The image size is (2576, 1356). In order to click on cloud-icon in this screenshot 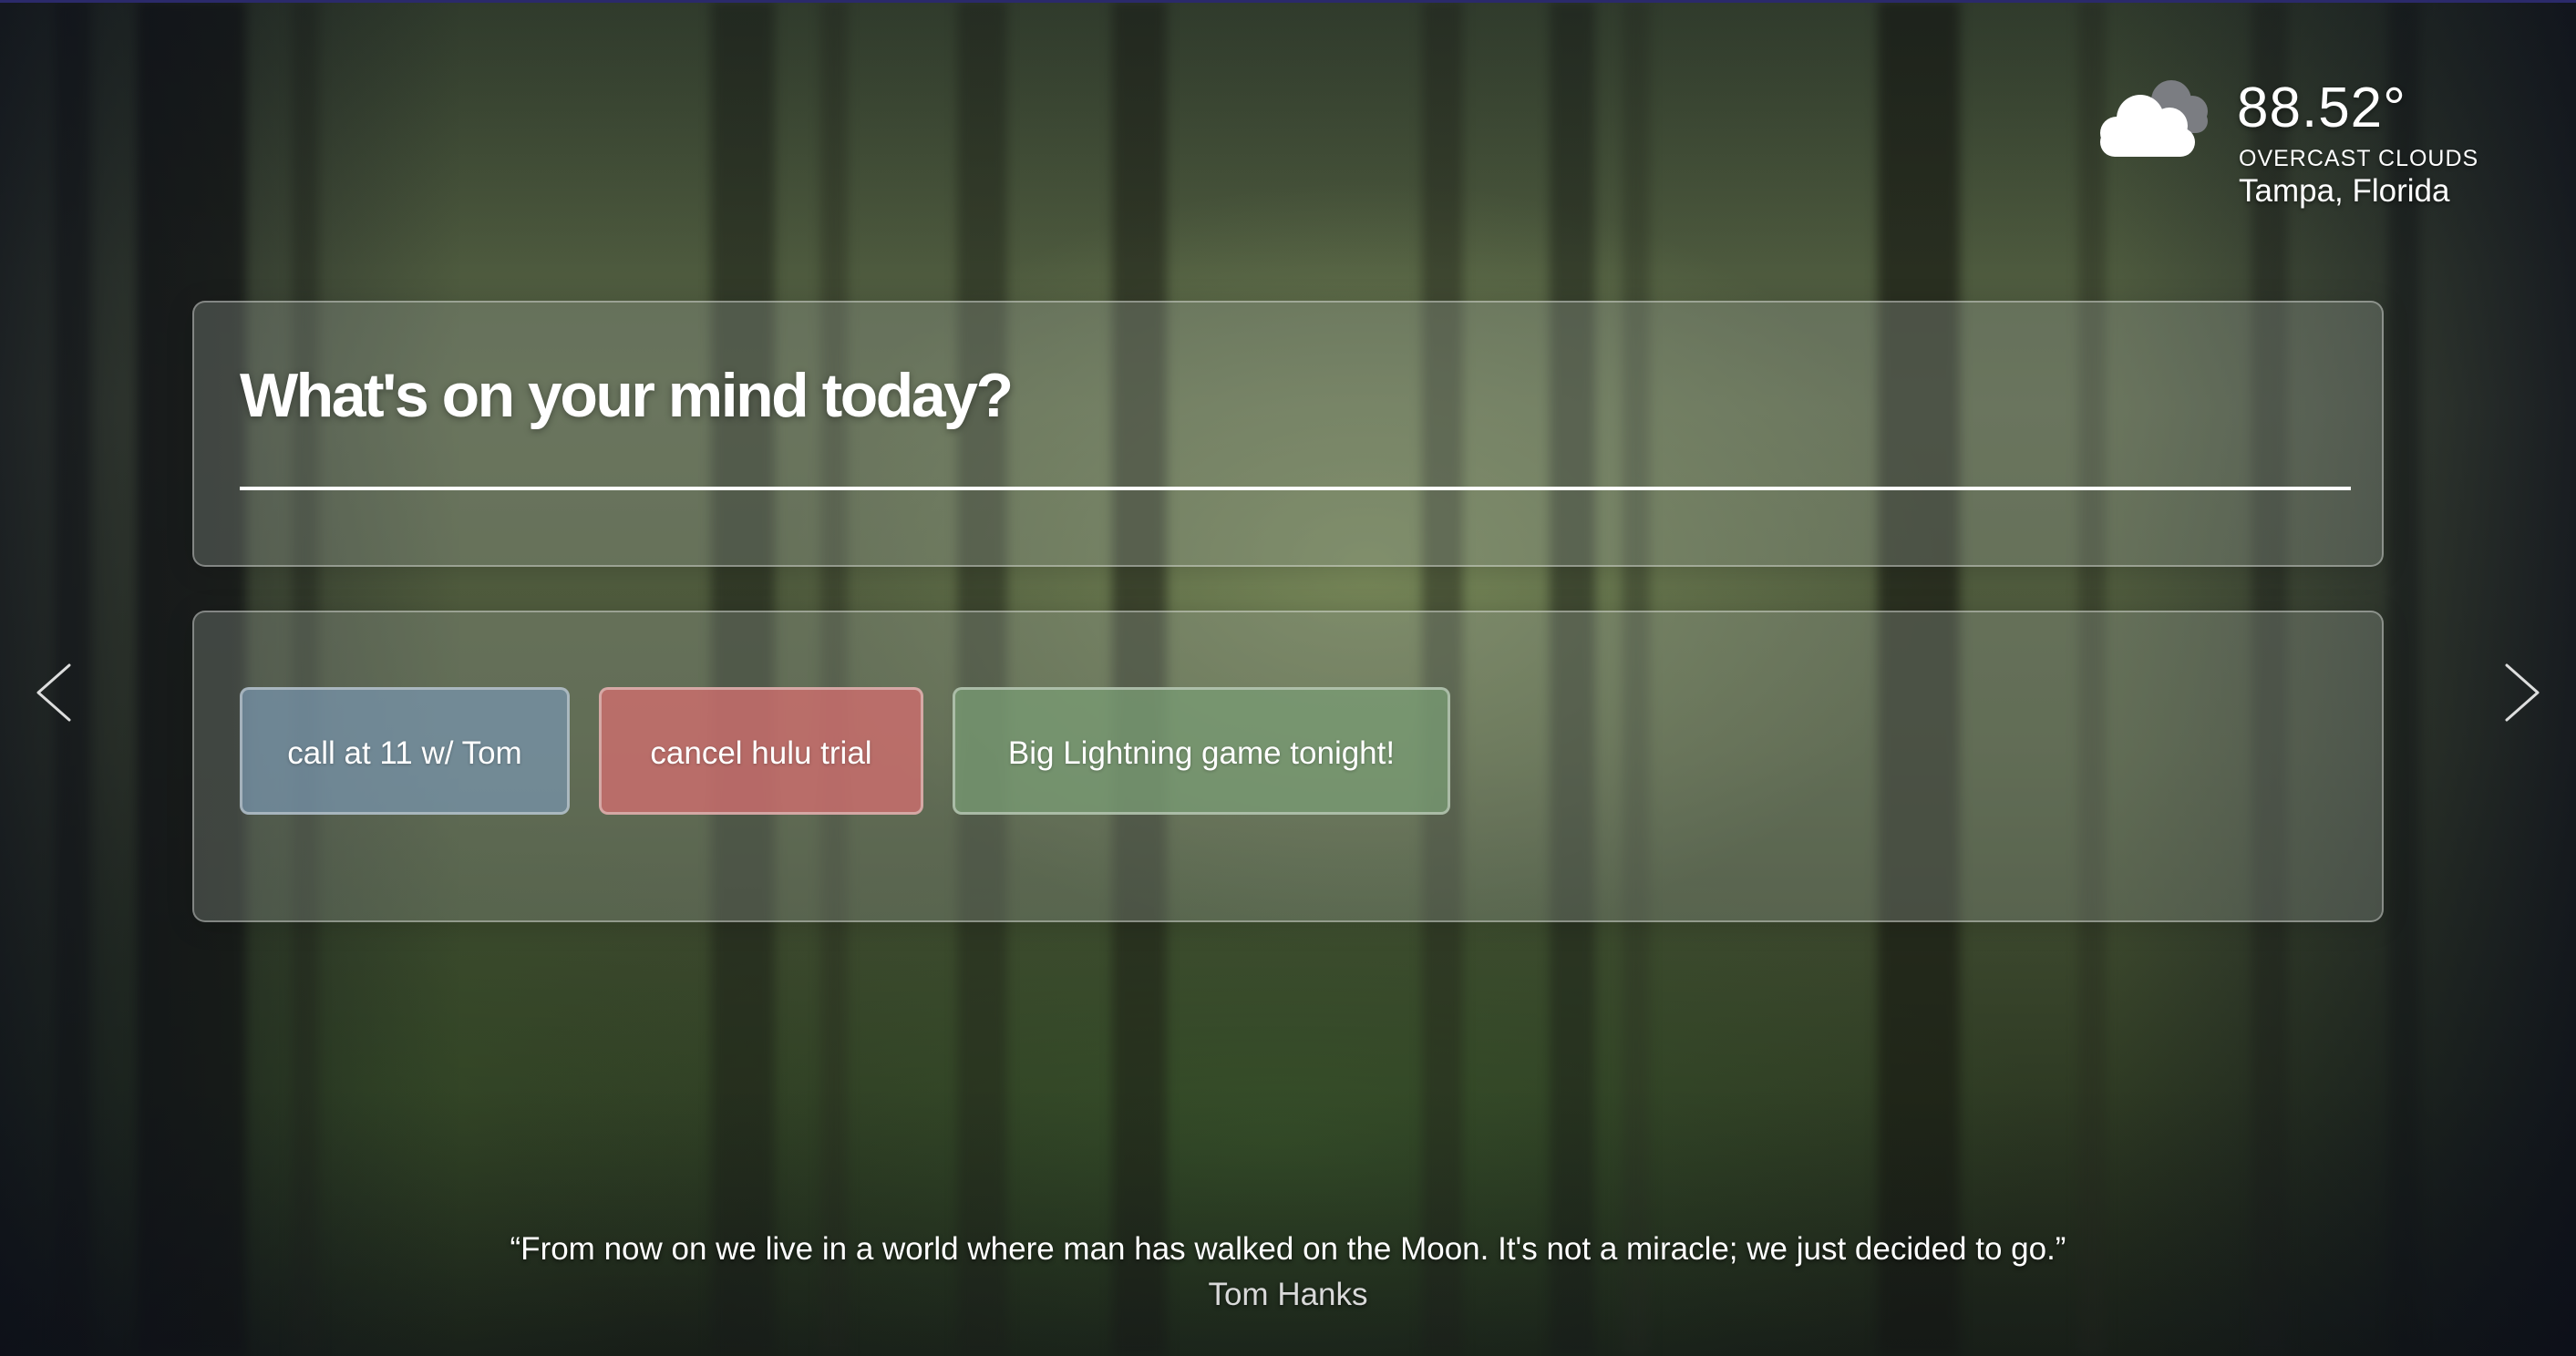, I will do `click(2151, 123)`.